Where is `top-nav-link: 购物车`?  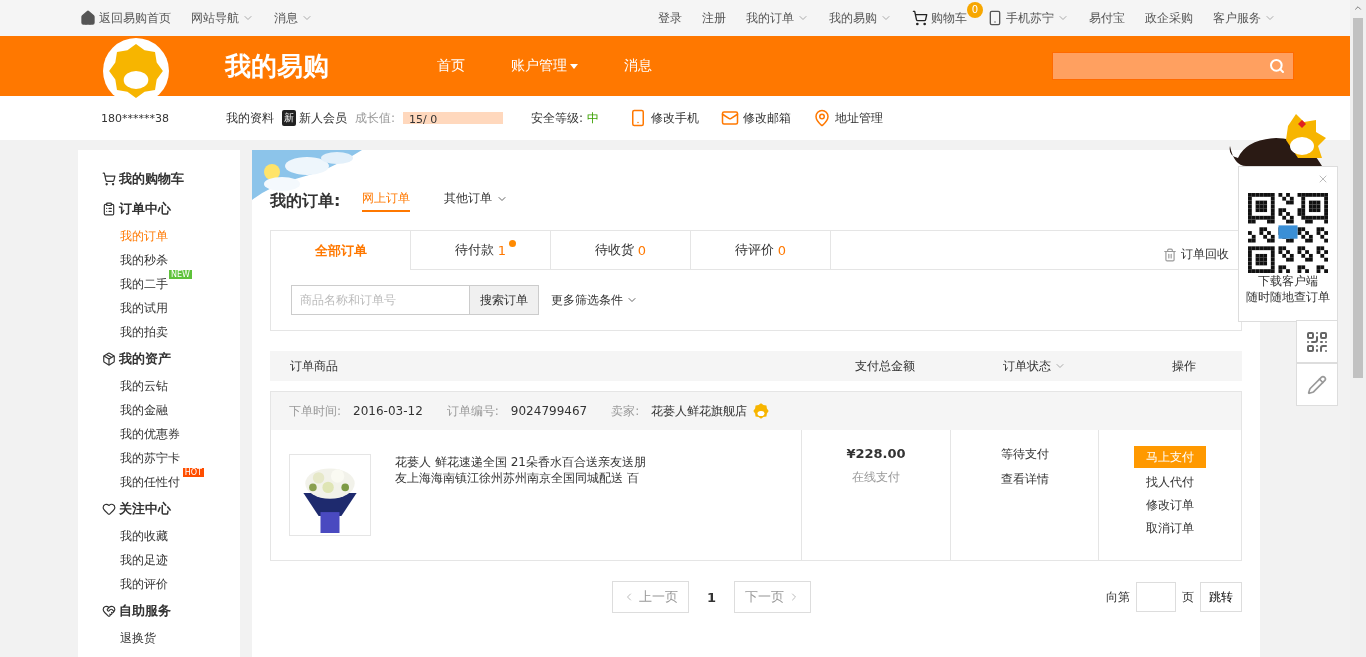
top-nav-link: 购物车 is located at coordinates (939, 18).